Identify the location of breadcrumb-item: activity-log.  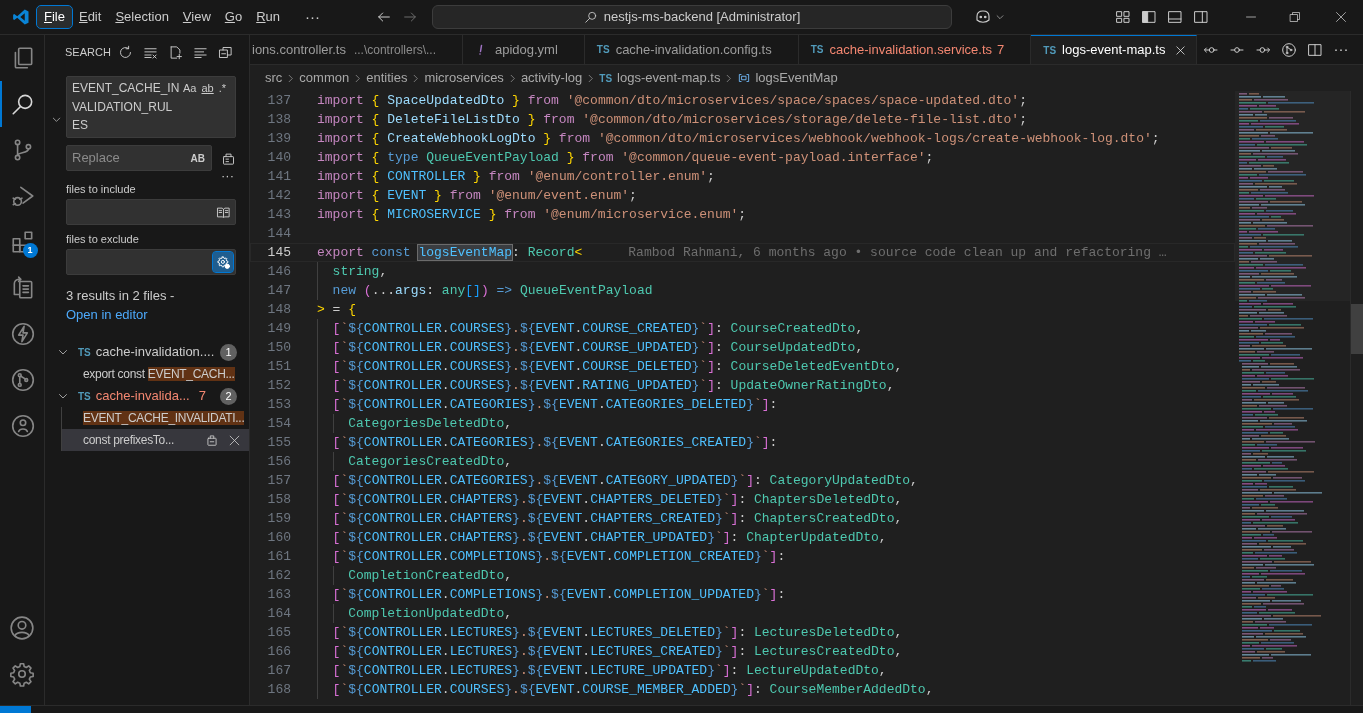
(551, 78).